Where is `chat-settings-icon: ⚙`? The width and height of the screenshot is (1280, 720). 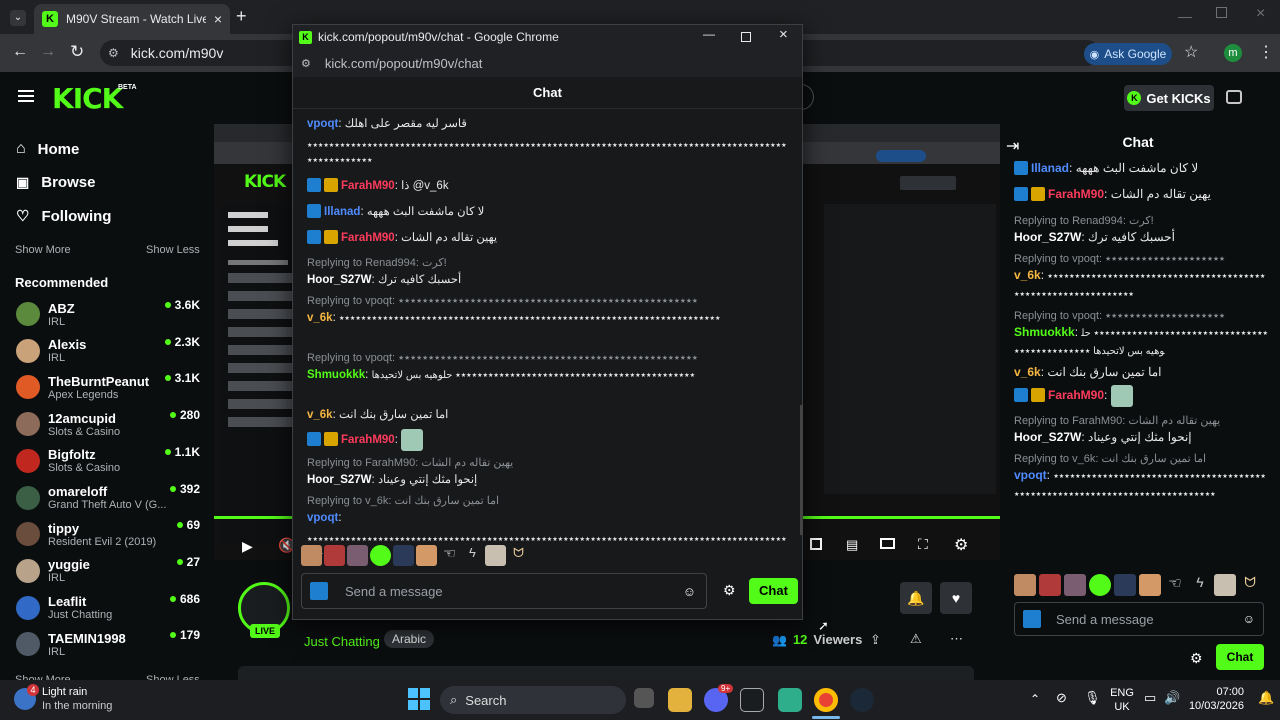 chat-settings-icon: ⚙ is located at coordinates (1196, 658).